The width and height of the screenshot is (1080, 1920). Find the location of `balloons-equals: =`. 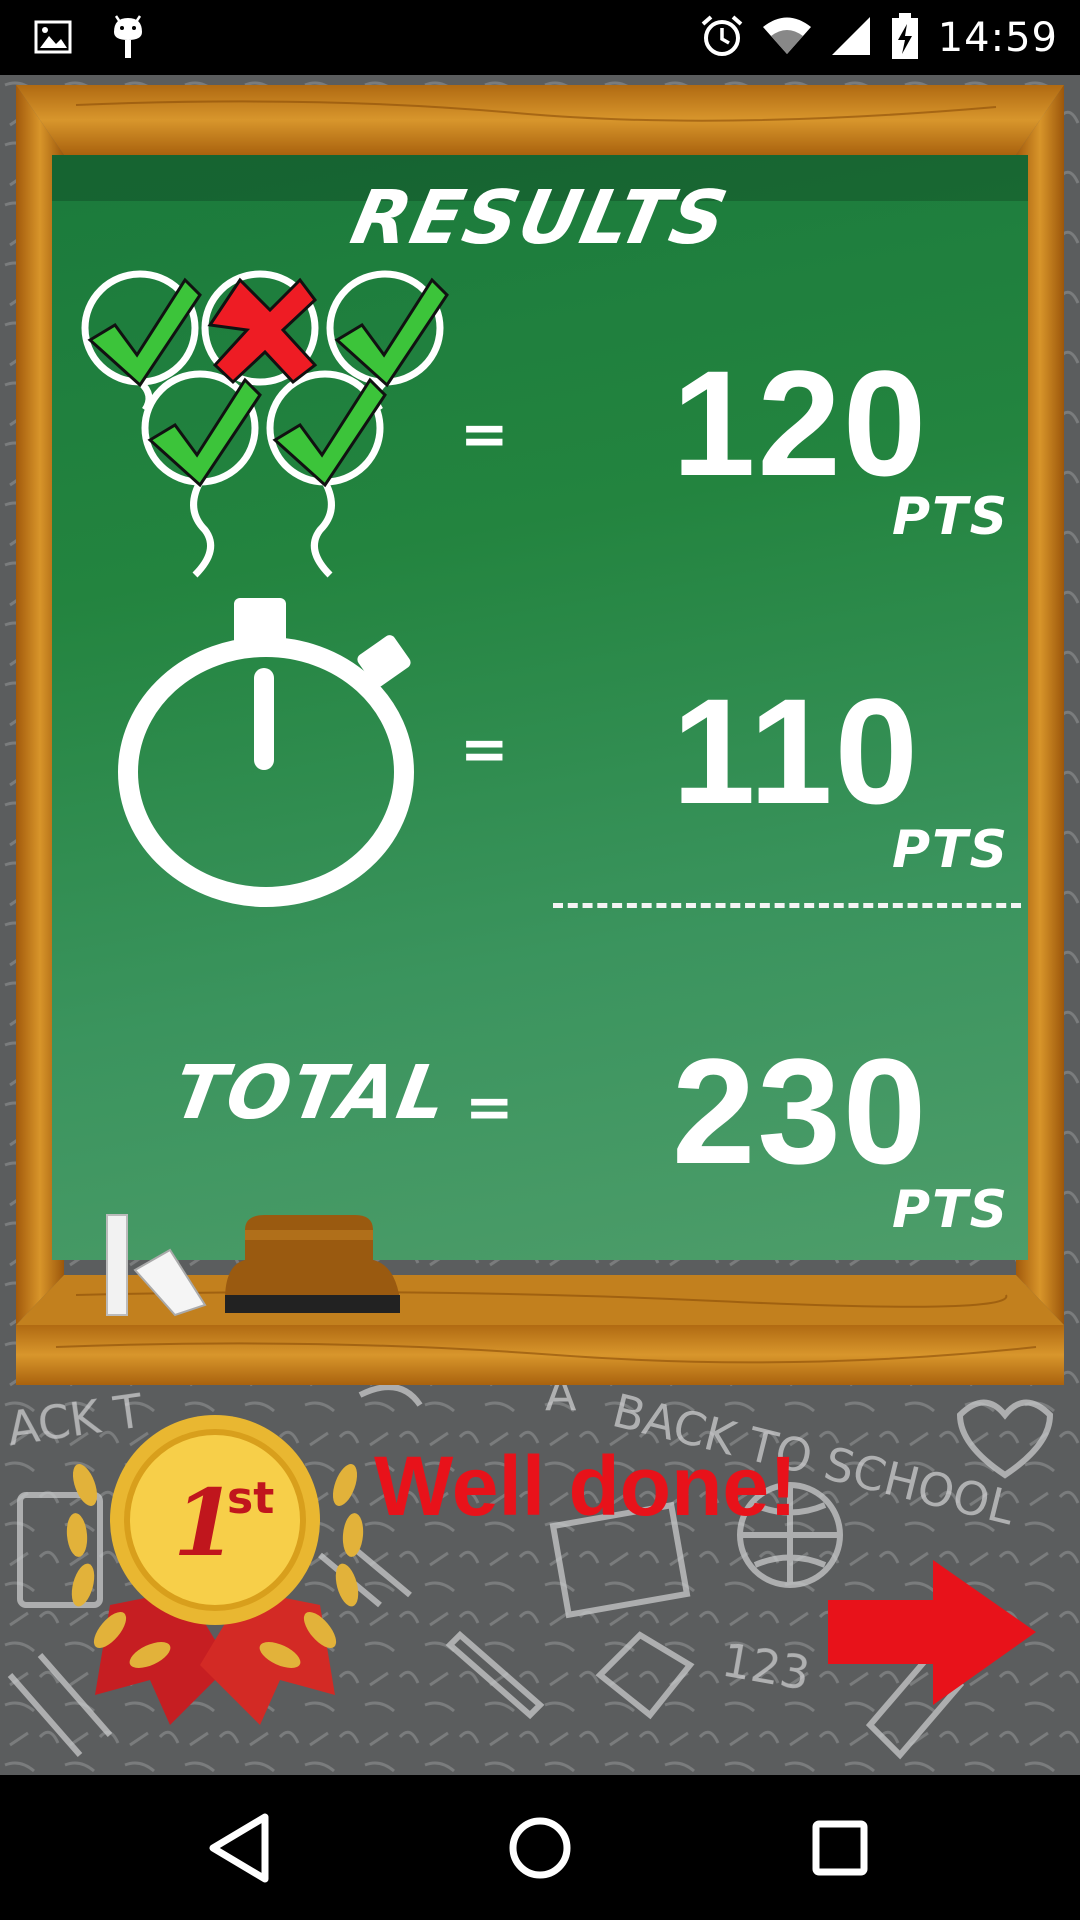

balloons-equals: = is located at coordinates (485, 434).